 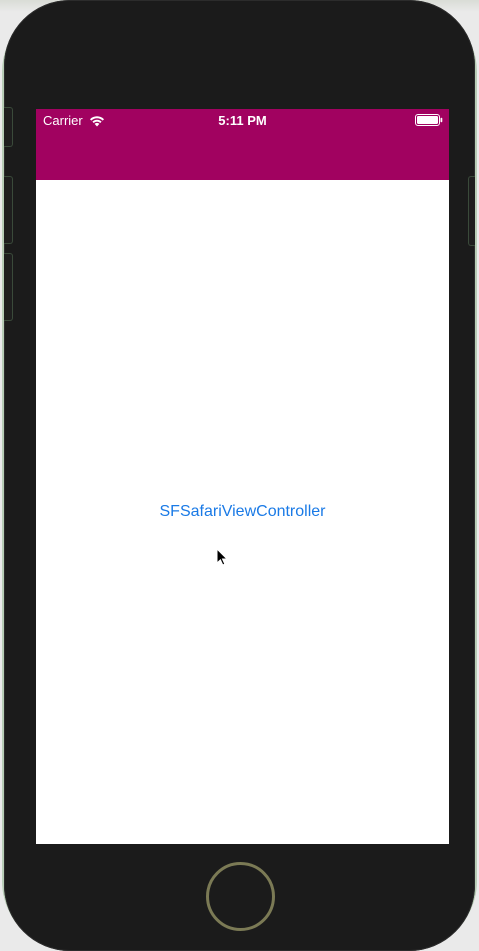 I want to click on mute-switch, so click(x=8, y=127).